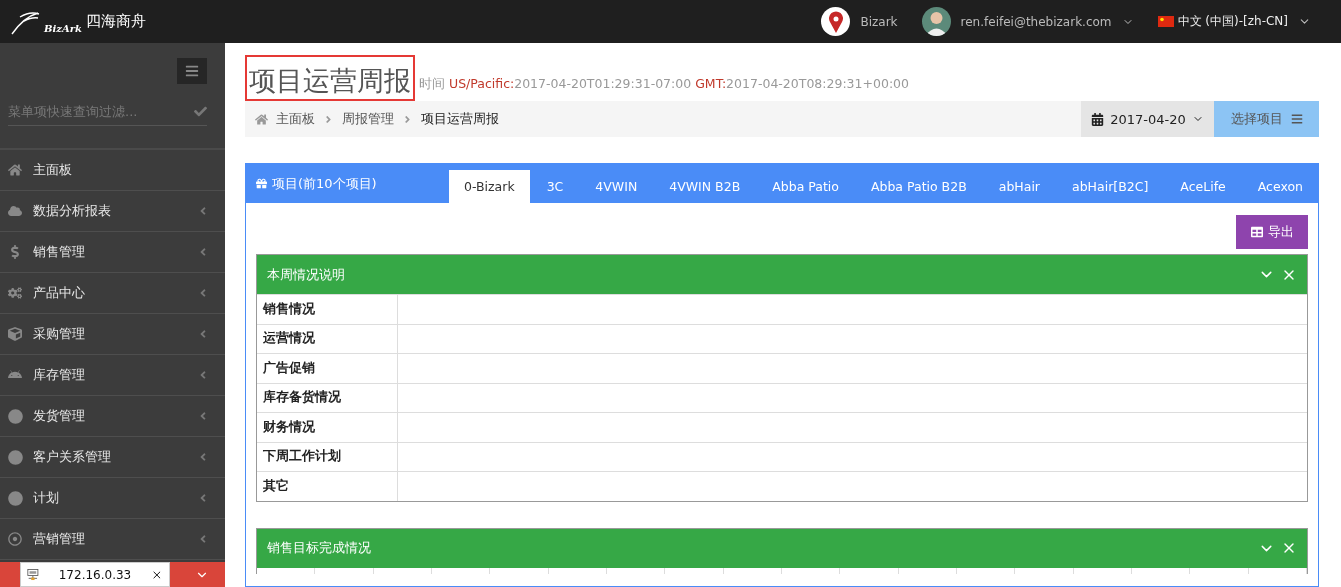  Describe the element at coordinates (327, 338) in the screenshot. I see `row-label: 运营情况` at that location.